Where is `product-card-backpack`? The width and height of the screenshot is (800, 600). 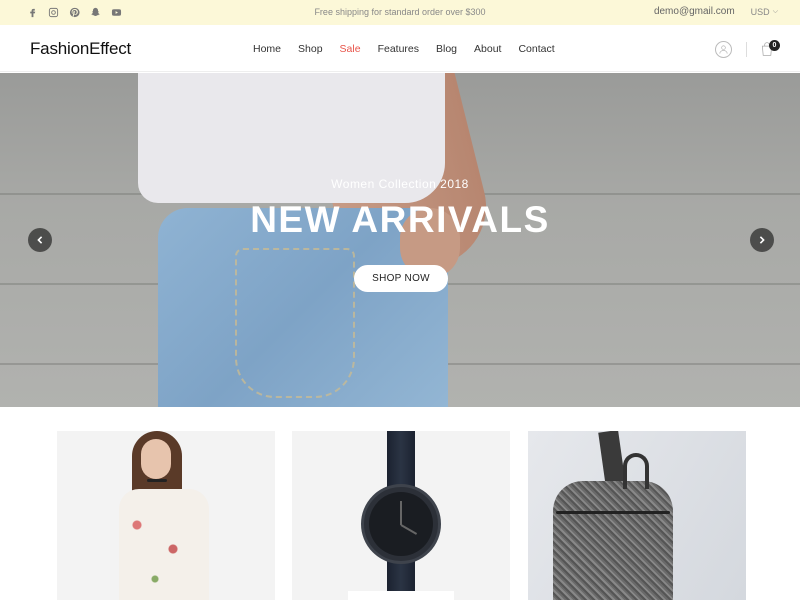
product-card-backpack is located at coordinates (637, 515).